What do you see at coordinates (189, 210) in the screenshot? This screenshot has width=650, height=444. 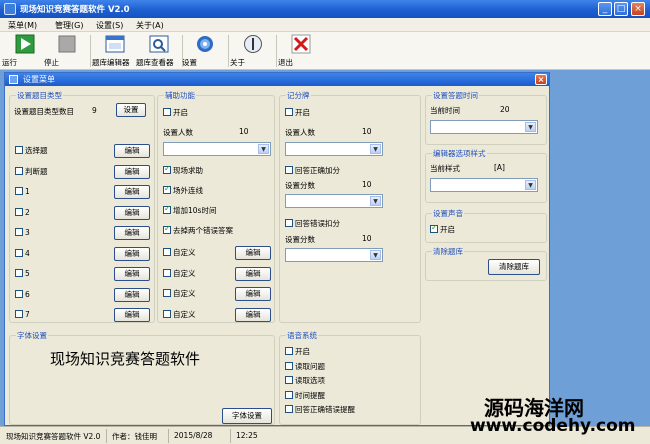 I see `assist-option-checkbox: 增加10s时间` at bounding box center [189, 210].